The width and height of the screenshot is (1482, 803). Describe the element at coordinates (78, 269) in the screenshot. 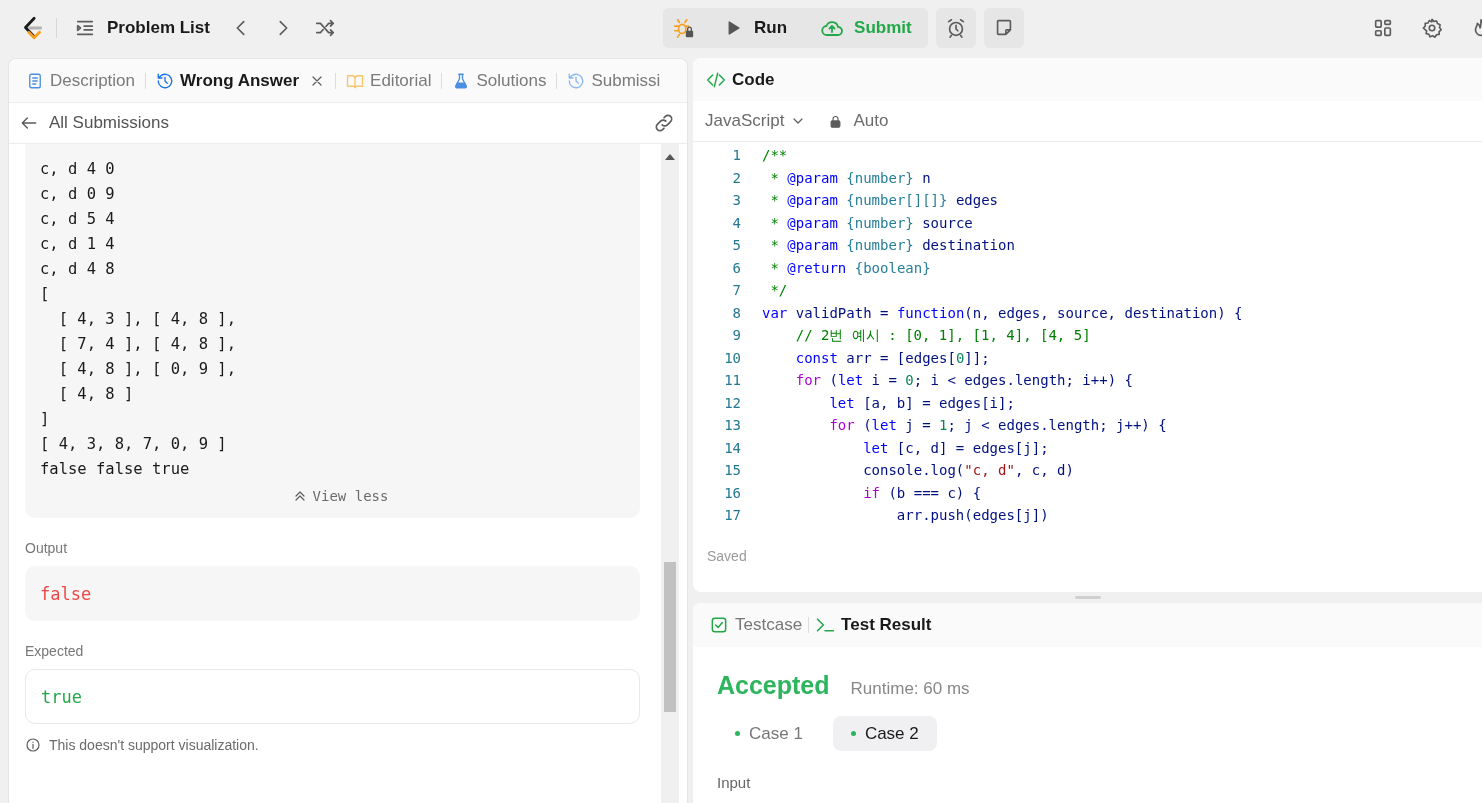

I see `stdout-line: c, d 4 8` at that location.